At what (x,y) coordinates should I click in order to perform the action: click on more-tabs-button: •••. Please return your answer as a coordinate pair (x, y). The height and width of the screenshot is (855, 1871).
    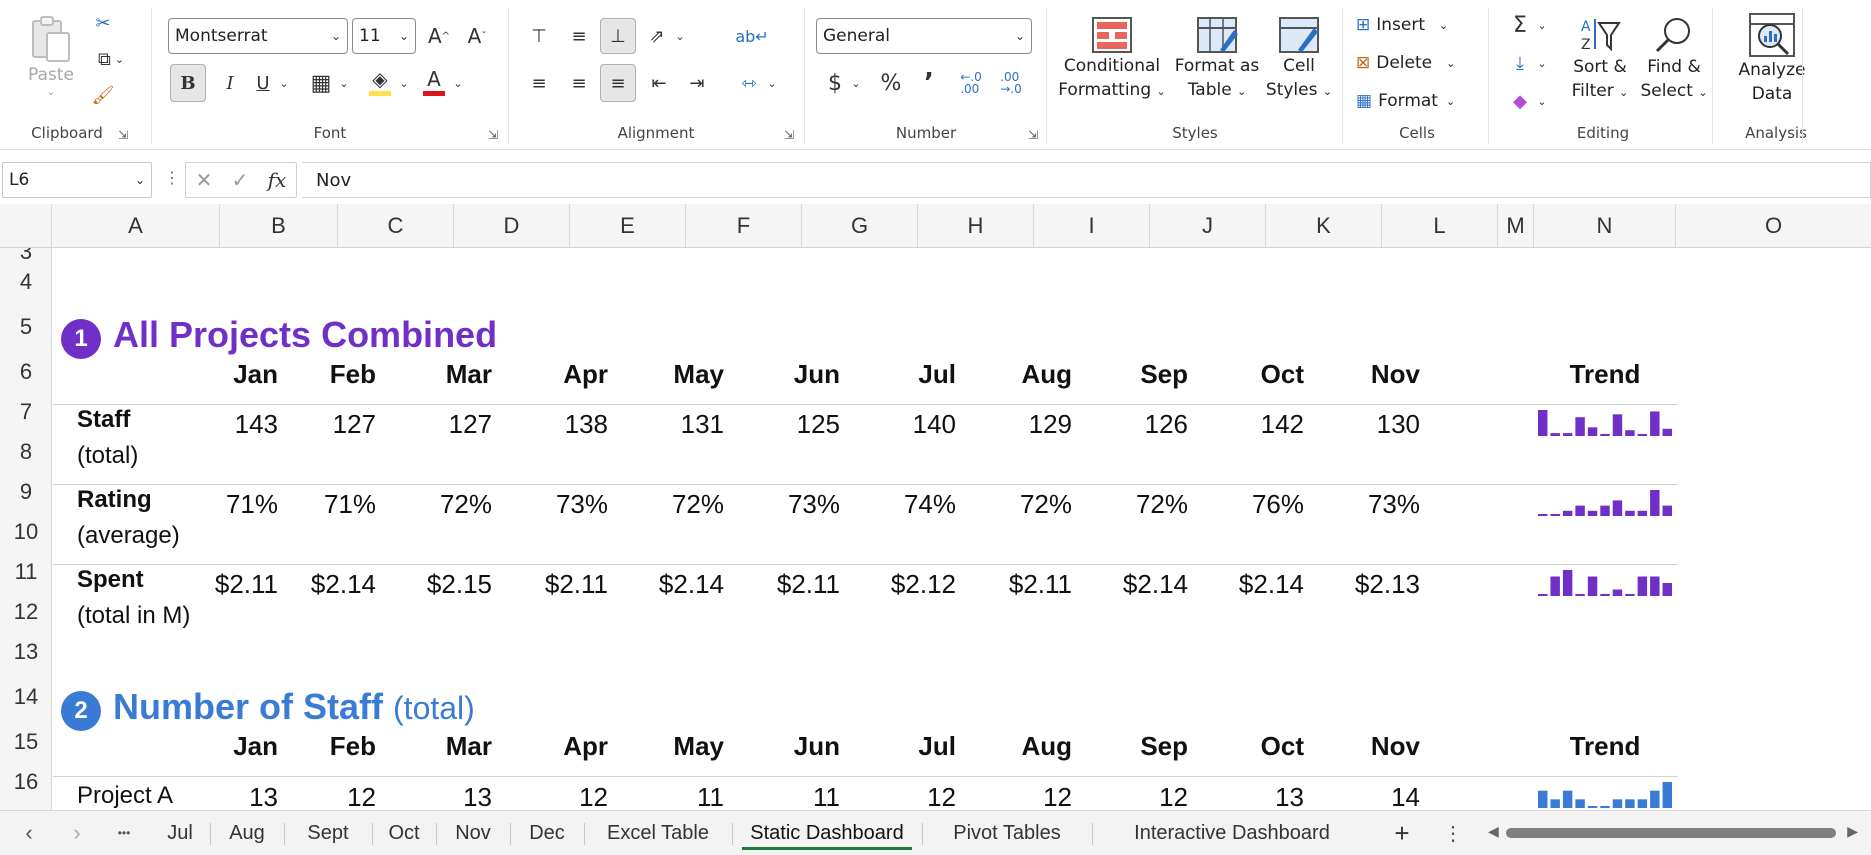
    Looking at the image, I should click on (124, 833).